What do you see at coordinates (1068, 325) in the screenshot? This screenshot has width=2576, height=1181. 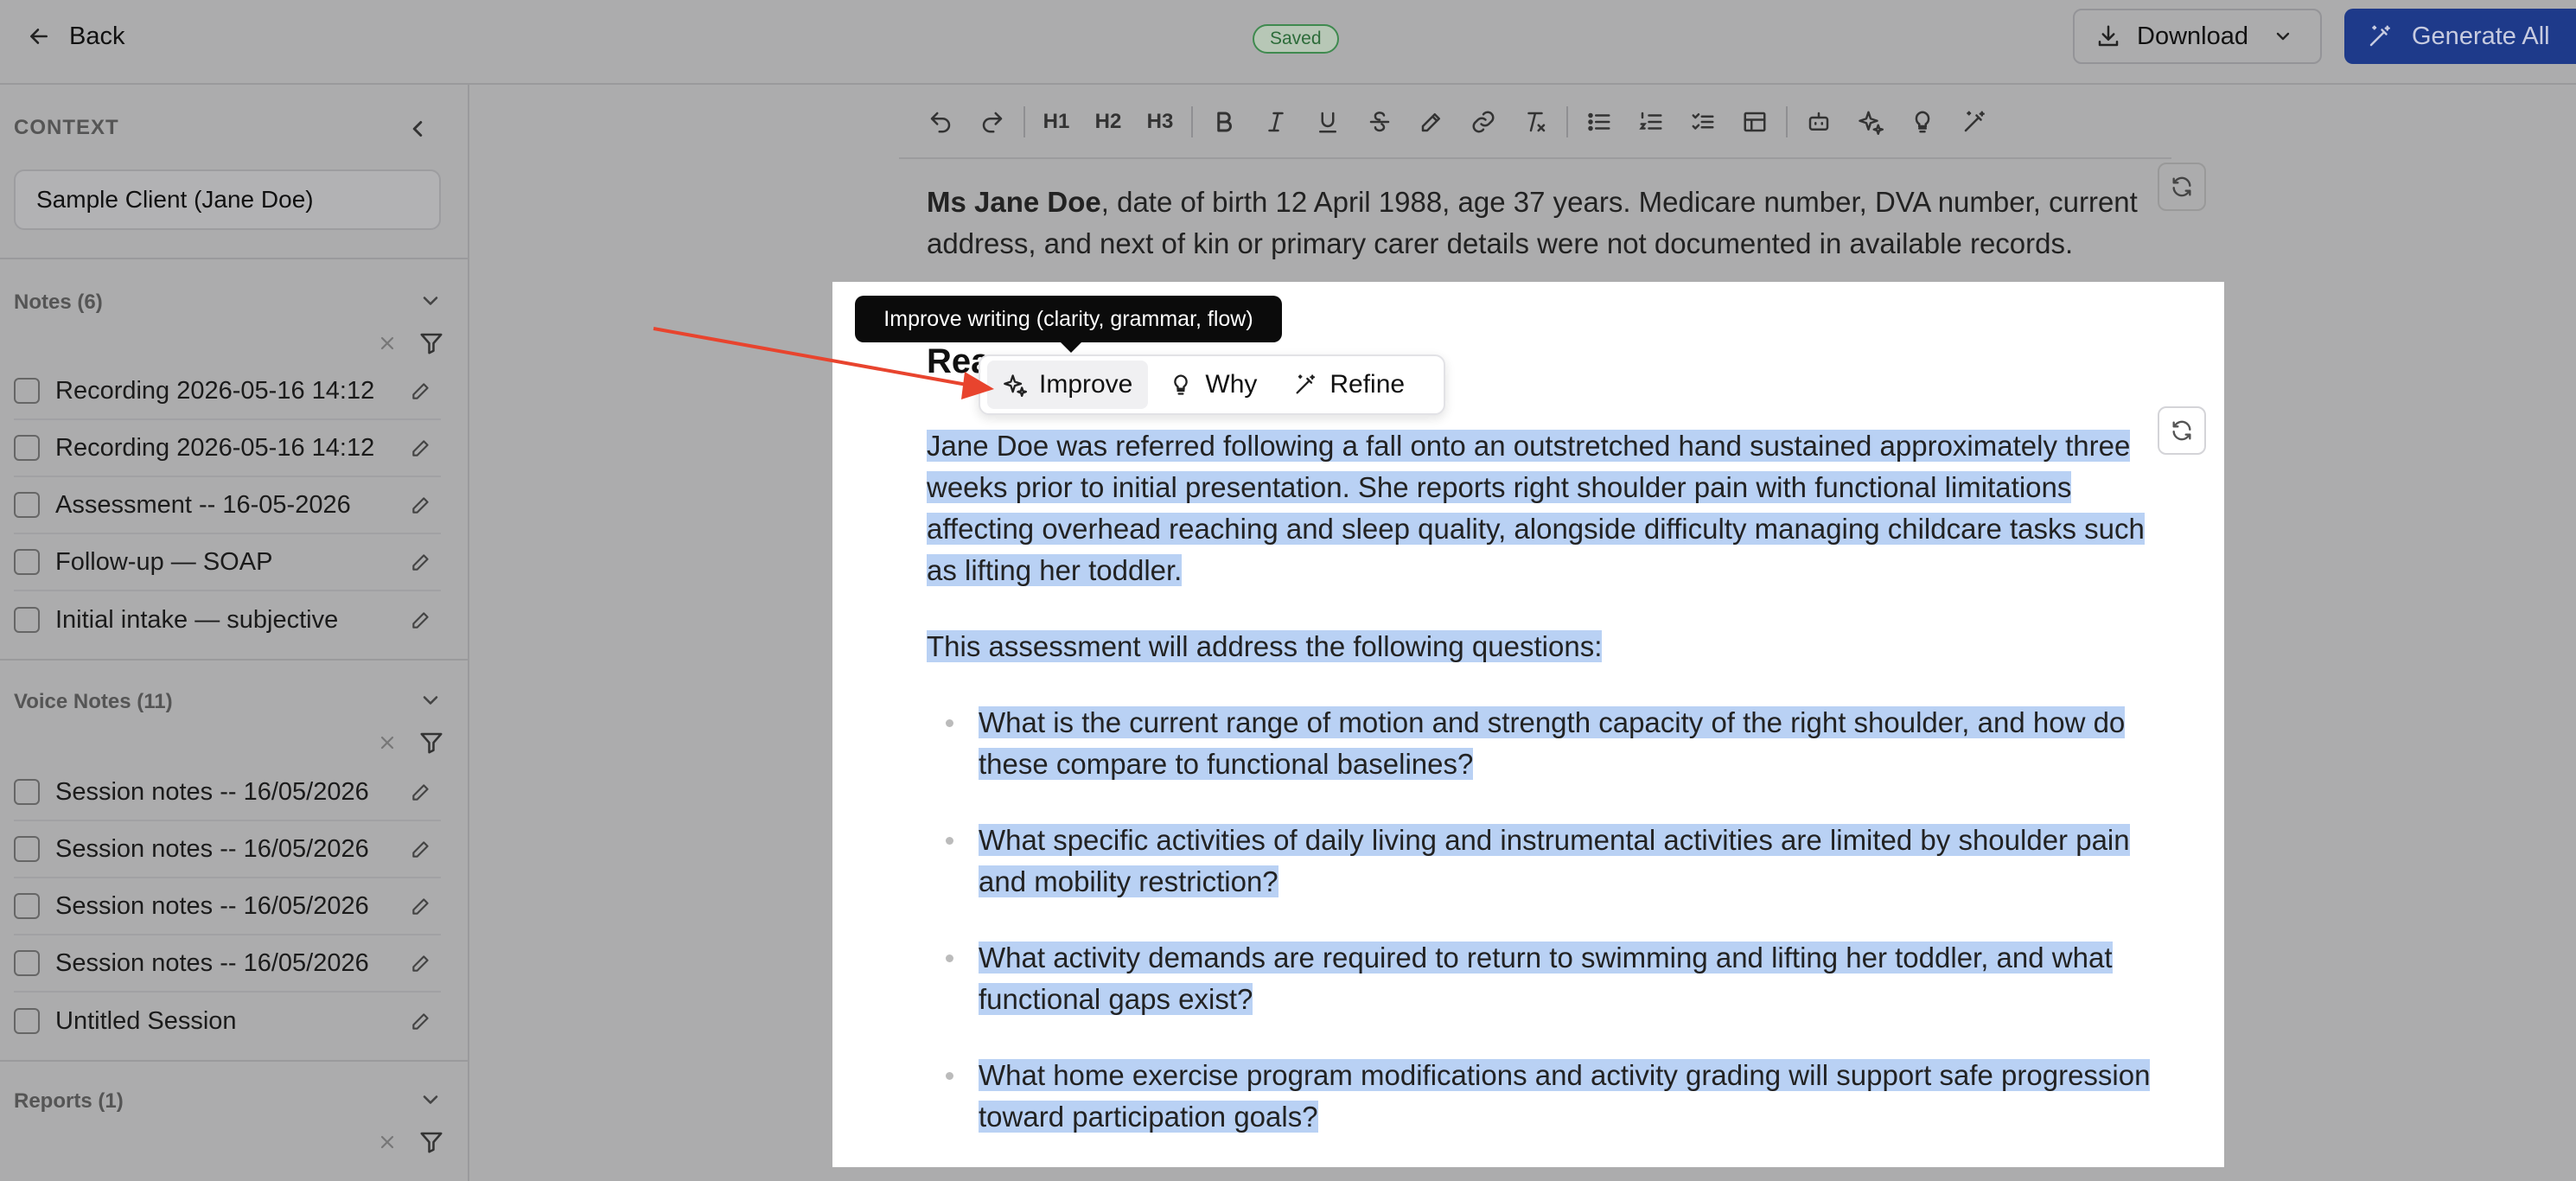 I see `improve-tooltip: Improve writing (clarity, grammar, flow)` at bounding box center [1068, 325].